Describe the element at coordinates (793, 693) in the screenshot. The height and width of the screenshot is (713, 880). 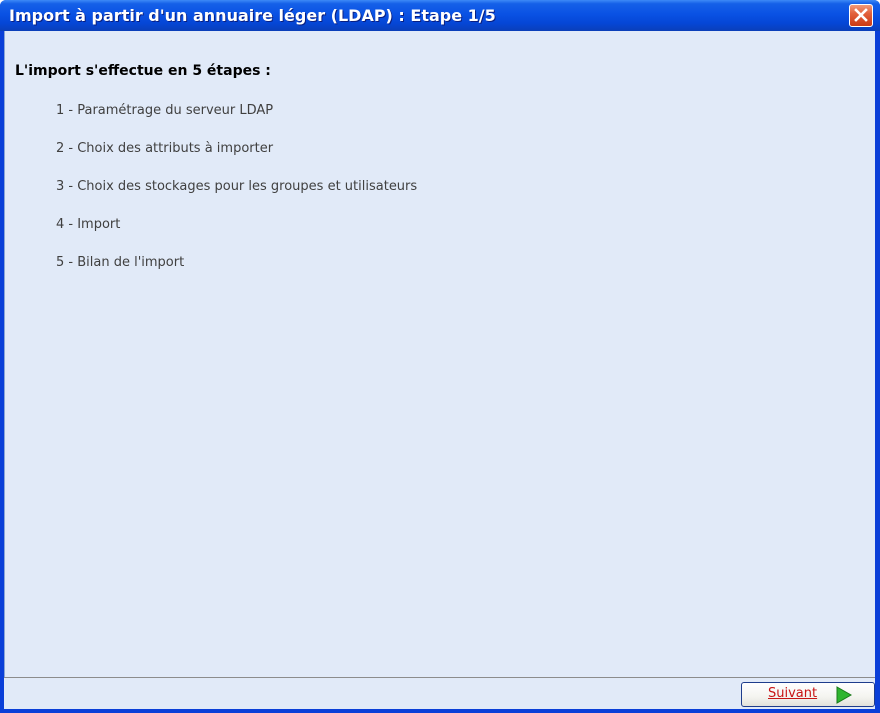
I see `next-button-label: Suivant` at that location.